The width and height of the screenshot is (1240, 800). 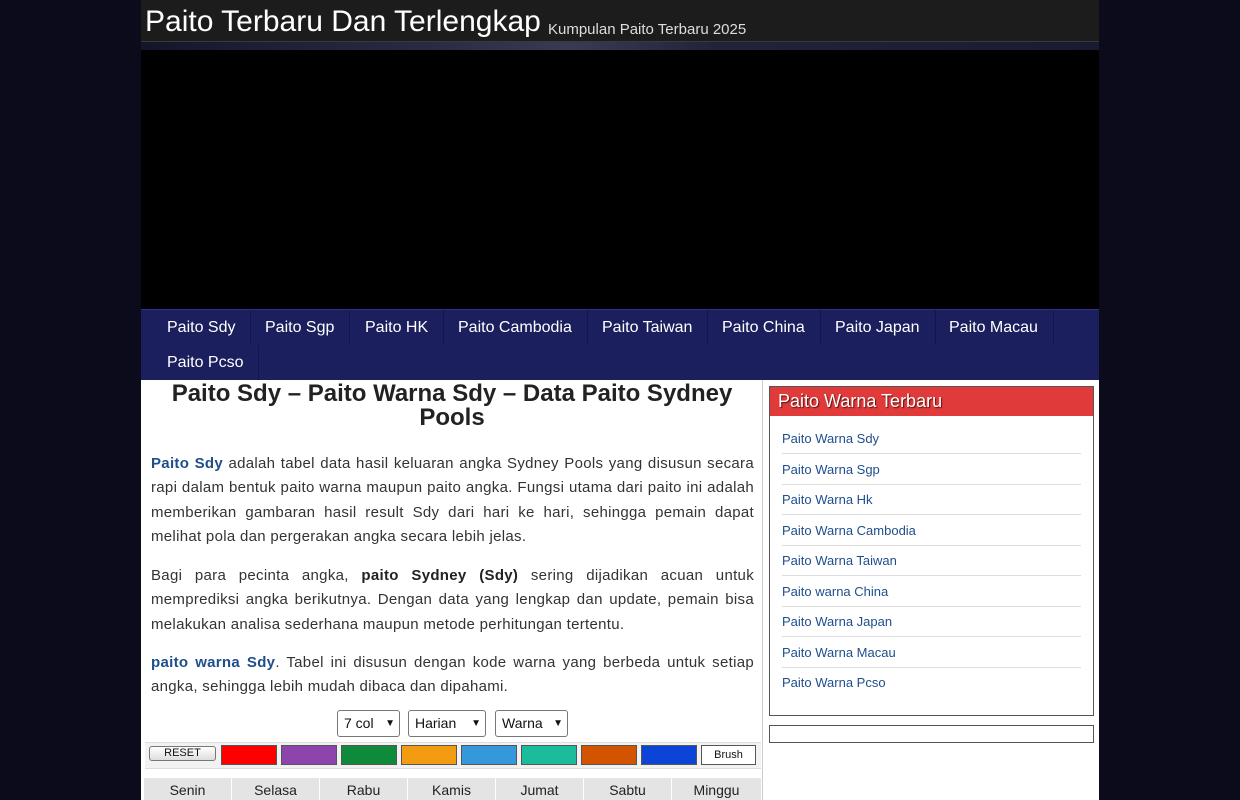 I want to click on sidebar-link-paito-warna-pcso: Paito Warna Pcso, so click(x=931, y=683).